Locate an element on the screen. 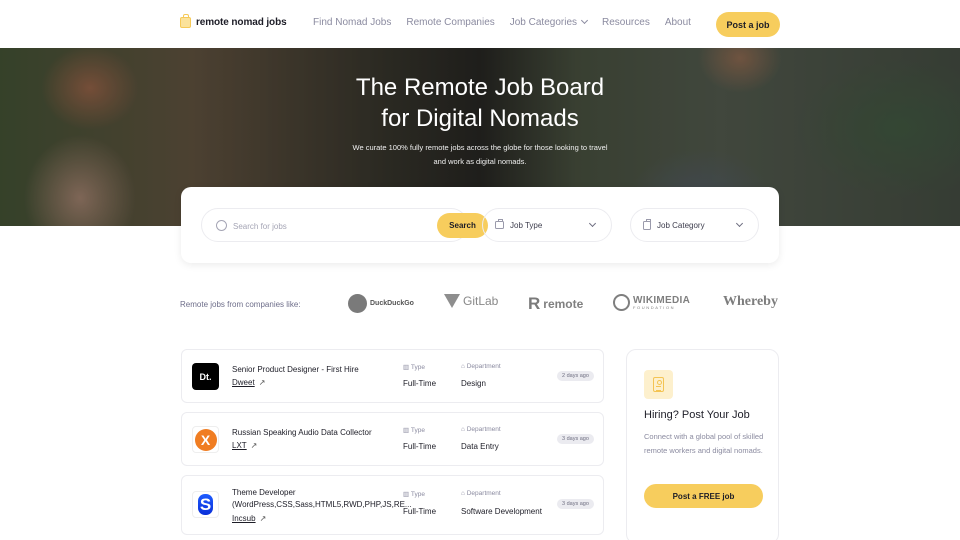 This screenshot has width=960, height=540. search-box: Search is located at coordinates (344, 225).